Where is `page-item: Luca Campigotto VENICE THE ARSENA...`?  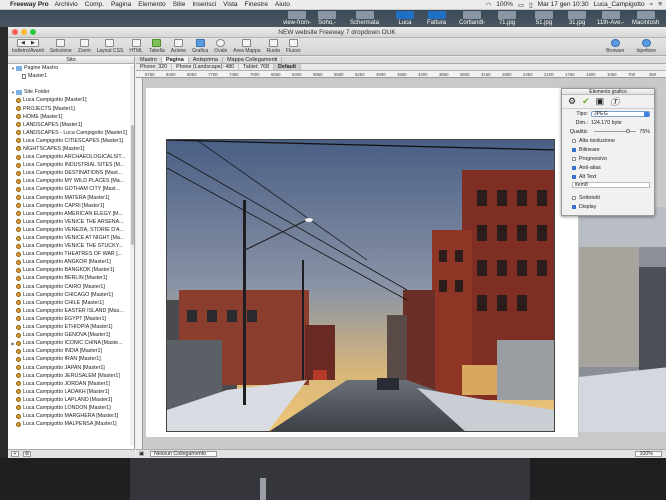
page-item: Luca Campigotto VENICE THE ARSENA... is located at coordinates (71, 222).